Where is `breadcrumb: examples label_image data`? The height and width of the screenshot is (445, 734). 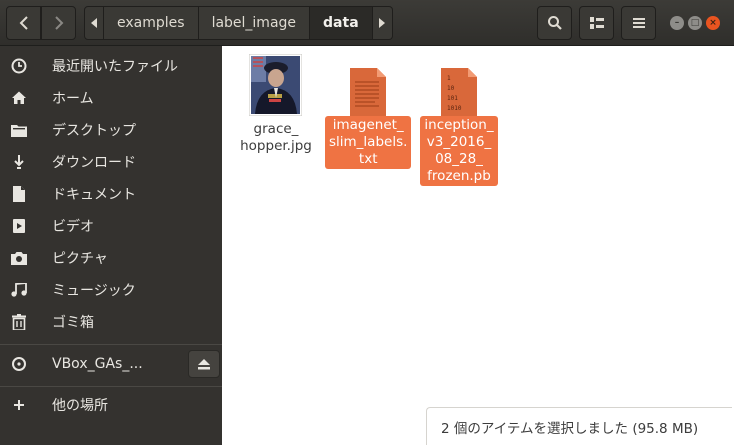
breadcrumb: examples label_image data is located at coordinates (238, 23).